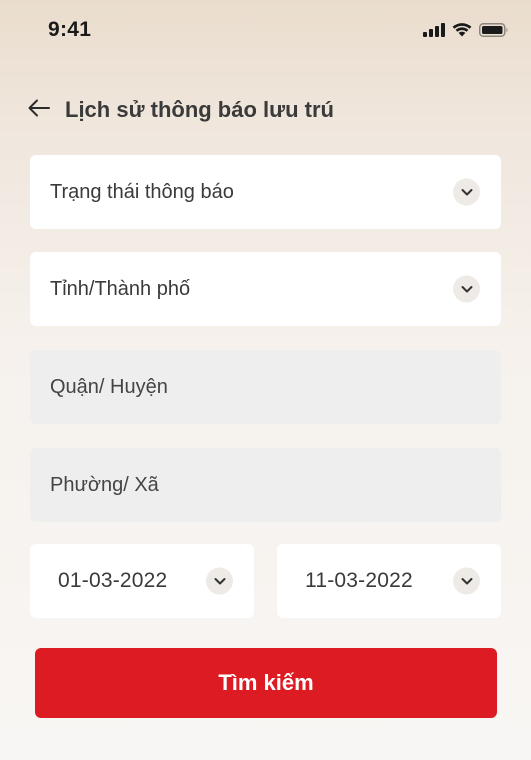 The width and height of the screenshot is (531, 760). I want to click on cellular-signal-icon, so click(434, 32).